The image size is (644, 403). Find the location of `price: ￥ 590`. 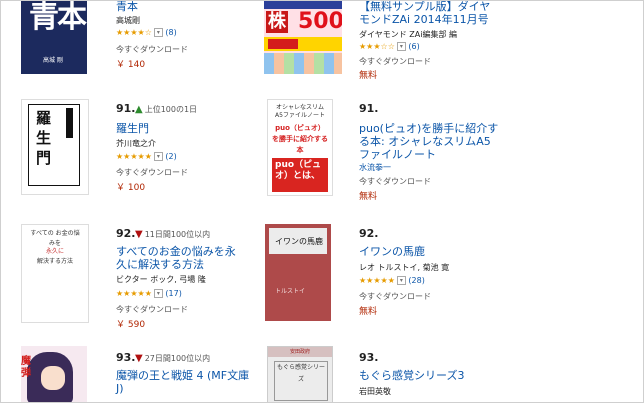

price: ￥ 590 is located at coordinates (131, 325).